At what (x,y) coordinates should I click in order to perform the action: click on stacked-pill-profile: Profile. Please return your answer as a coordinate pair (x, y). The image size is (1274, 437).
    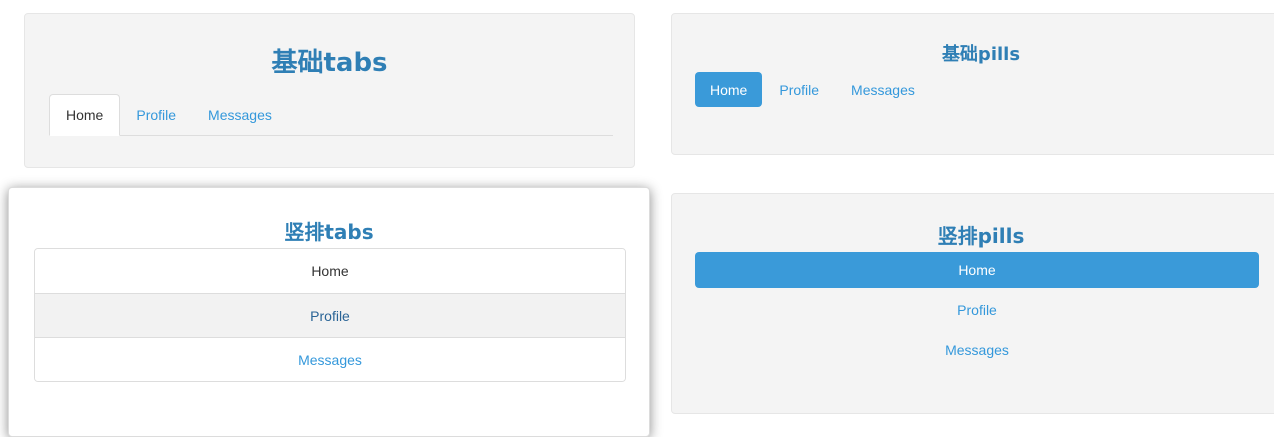
    Looking at the image, I should click on (977, 310).